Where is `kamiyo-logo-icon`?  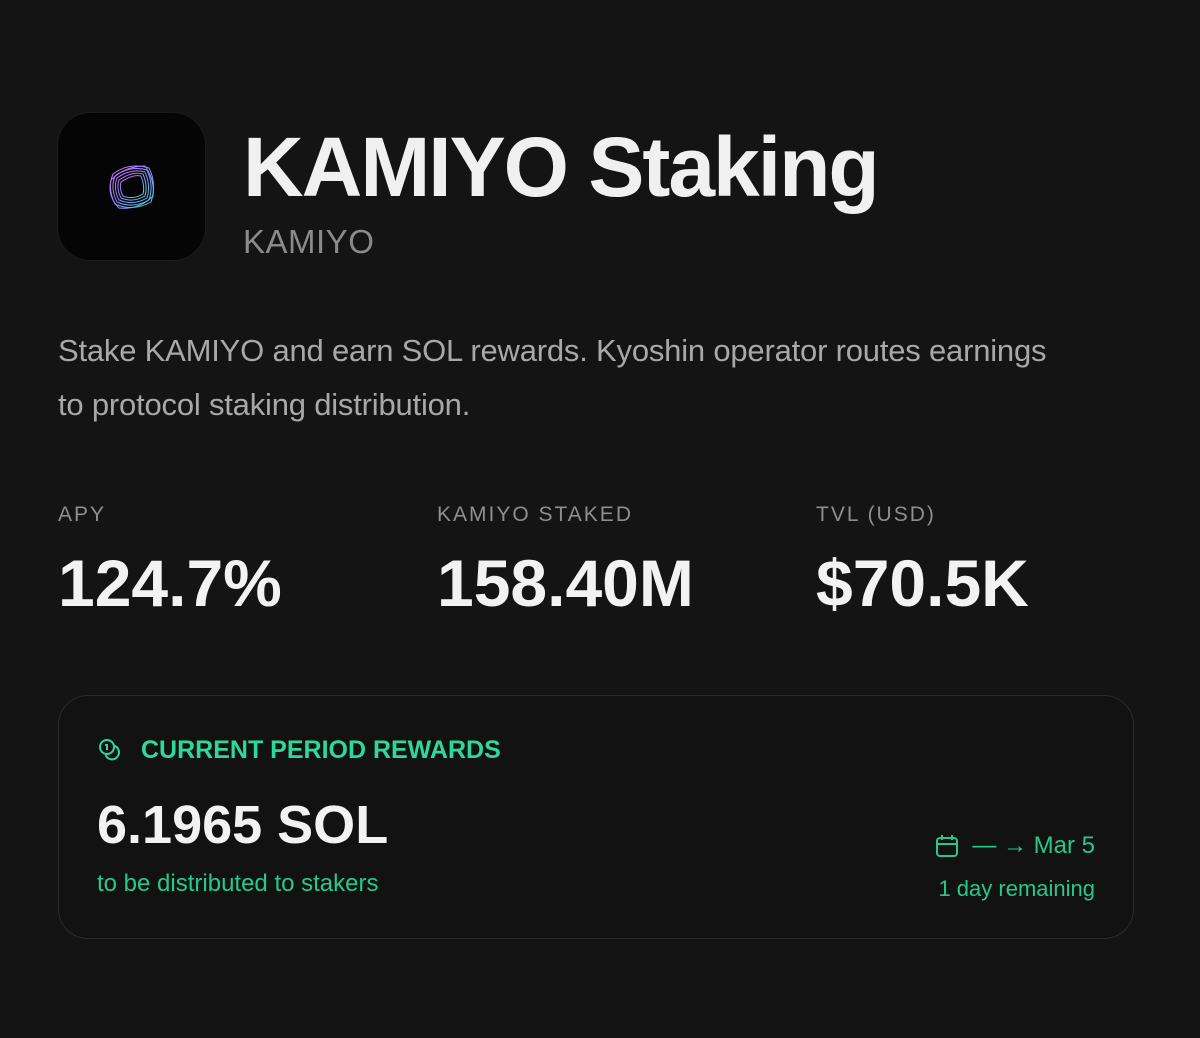
kamiyo-logo-icon is located at coordinates (131, 186).